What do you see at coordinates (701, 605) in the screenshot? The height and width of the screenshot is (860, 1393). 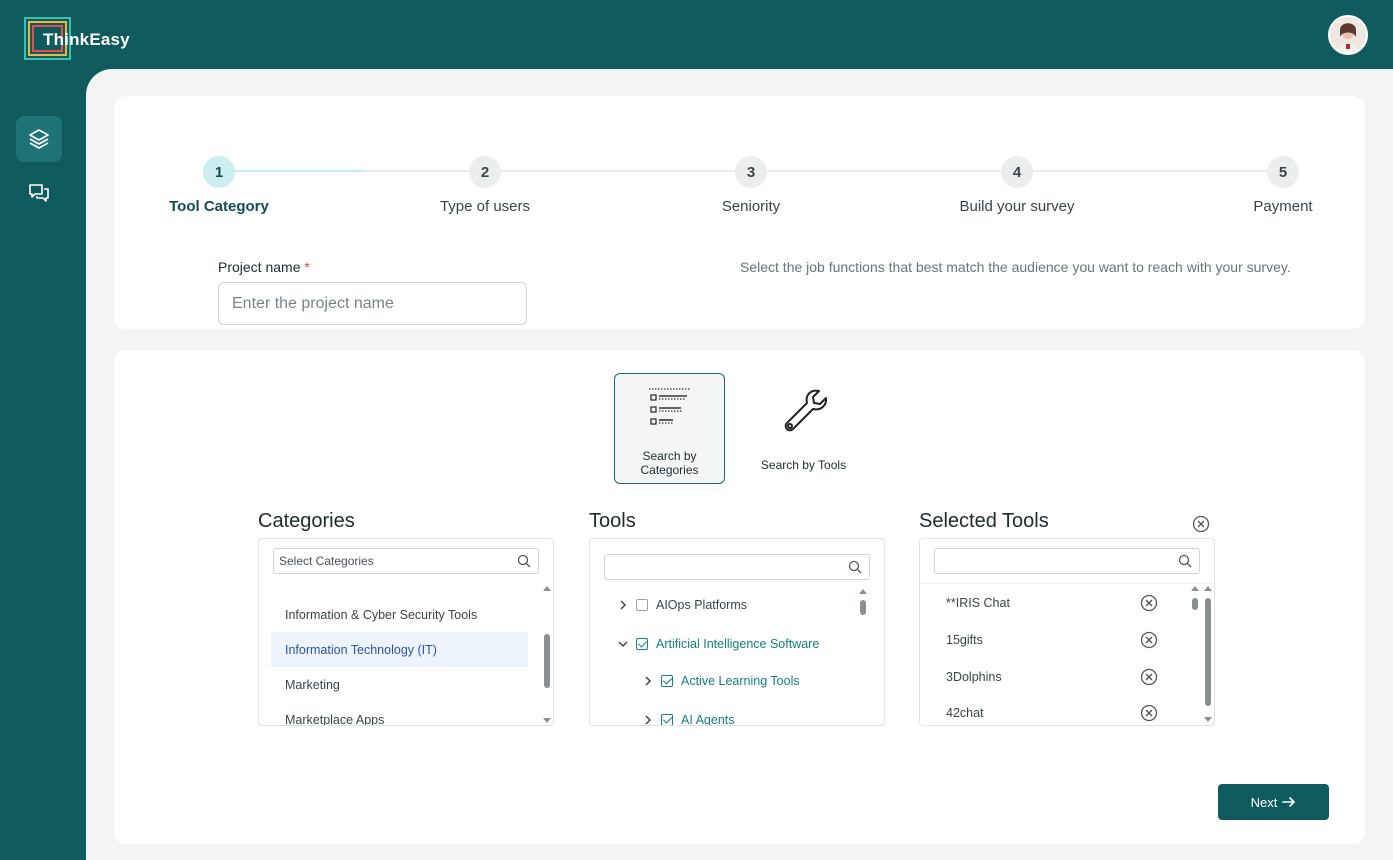 I see `tool-label: AIOps Platforms` at bounding box center [701, 605].